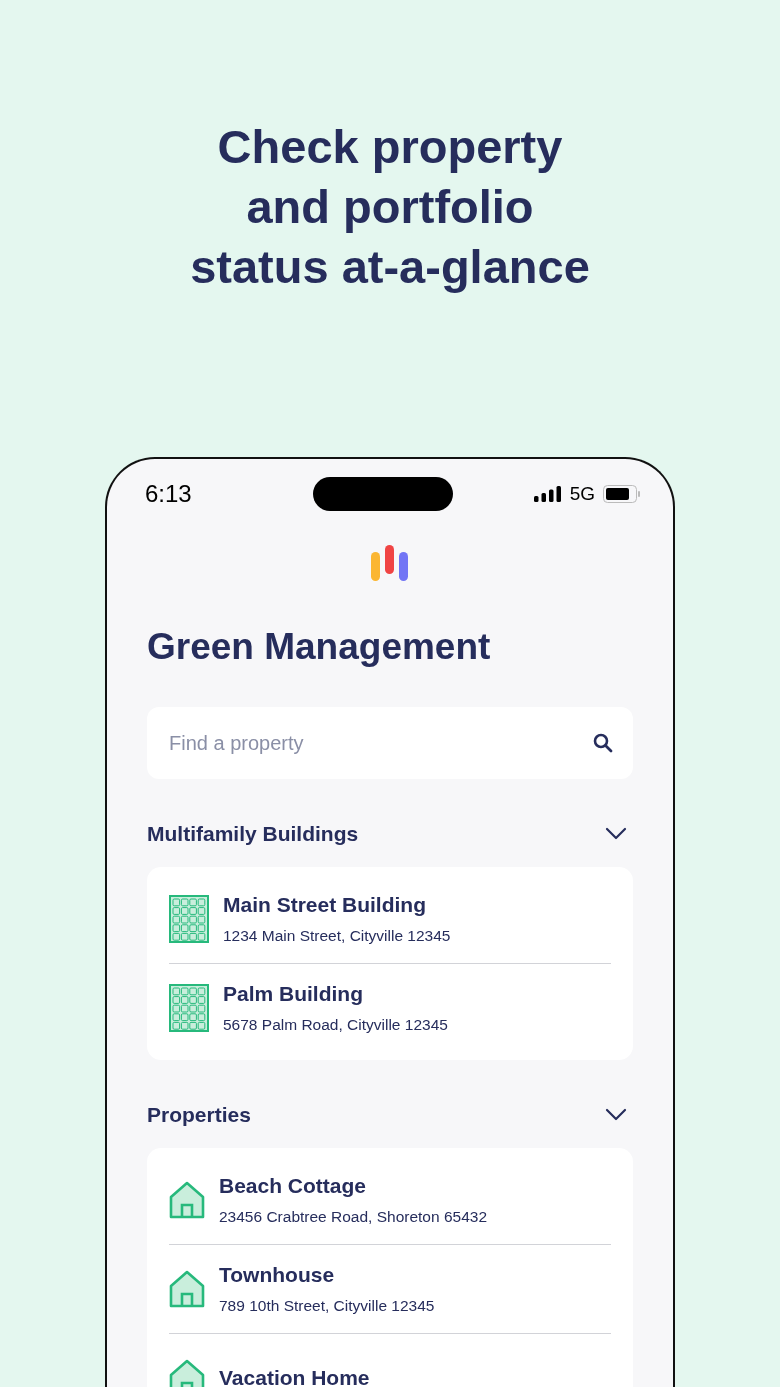 The width and height of the screenshot is (780, 1387). Describe the element at coordinates (390, 207) in the screenshot. I see `headline: Check property and portfolio status at-a-glance` at that location.